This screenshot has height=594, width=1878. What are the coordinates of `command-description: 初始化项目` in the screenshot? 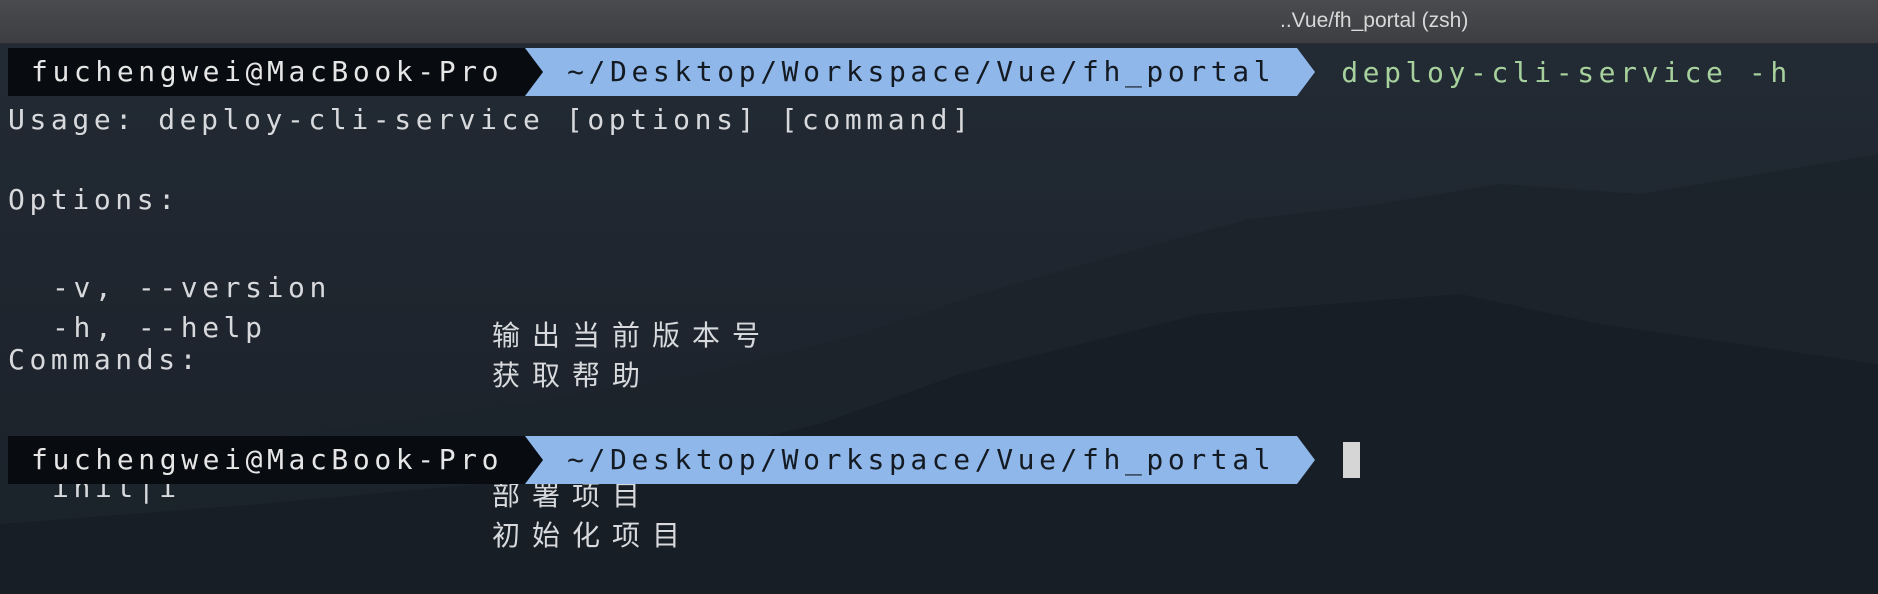 It's located at (592, 535).